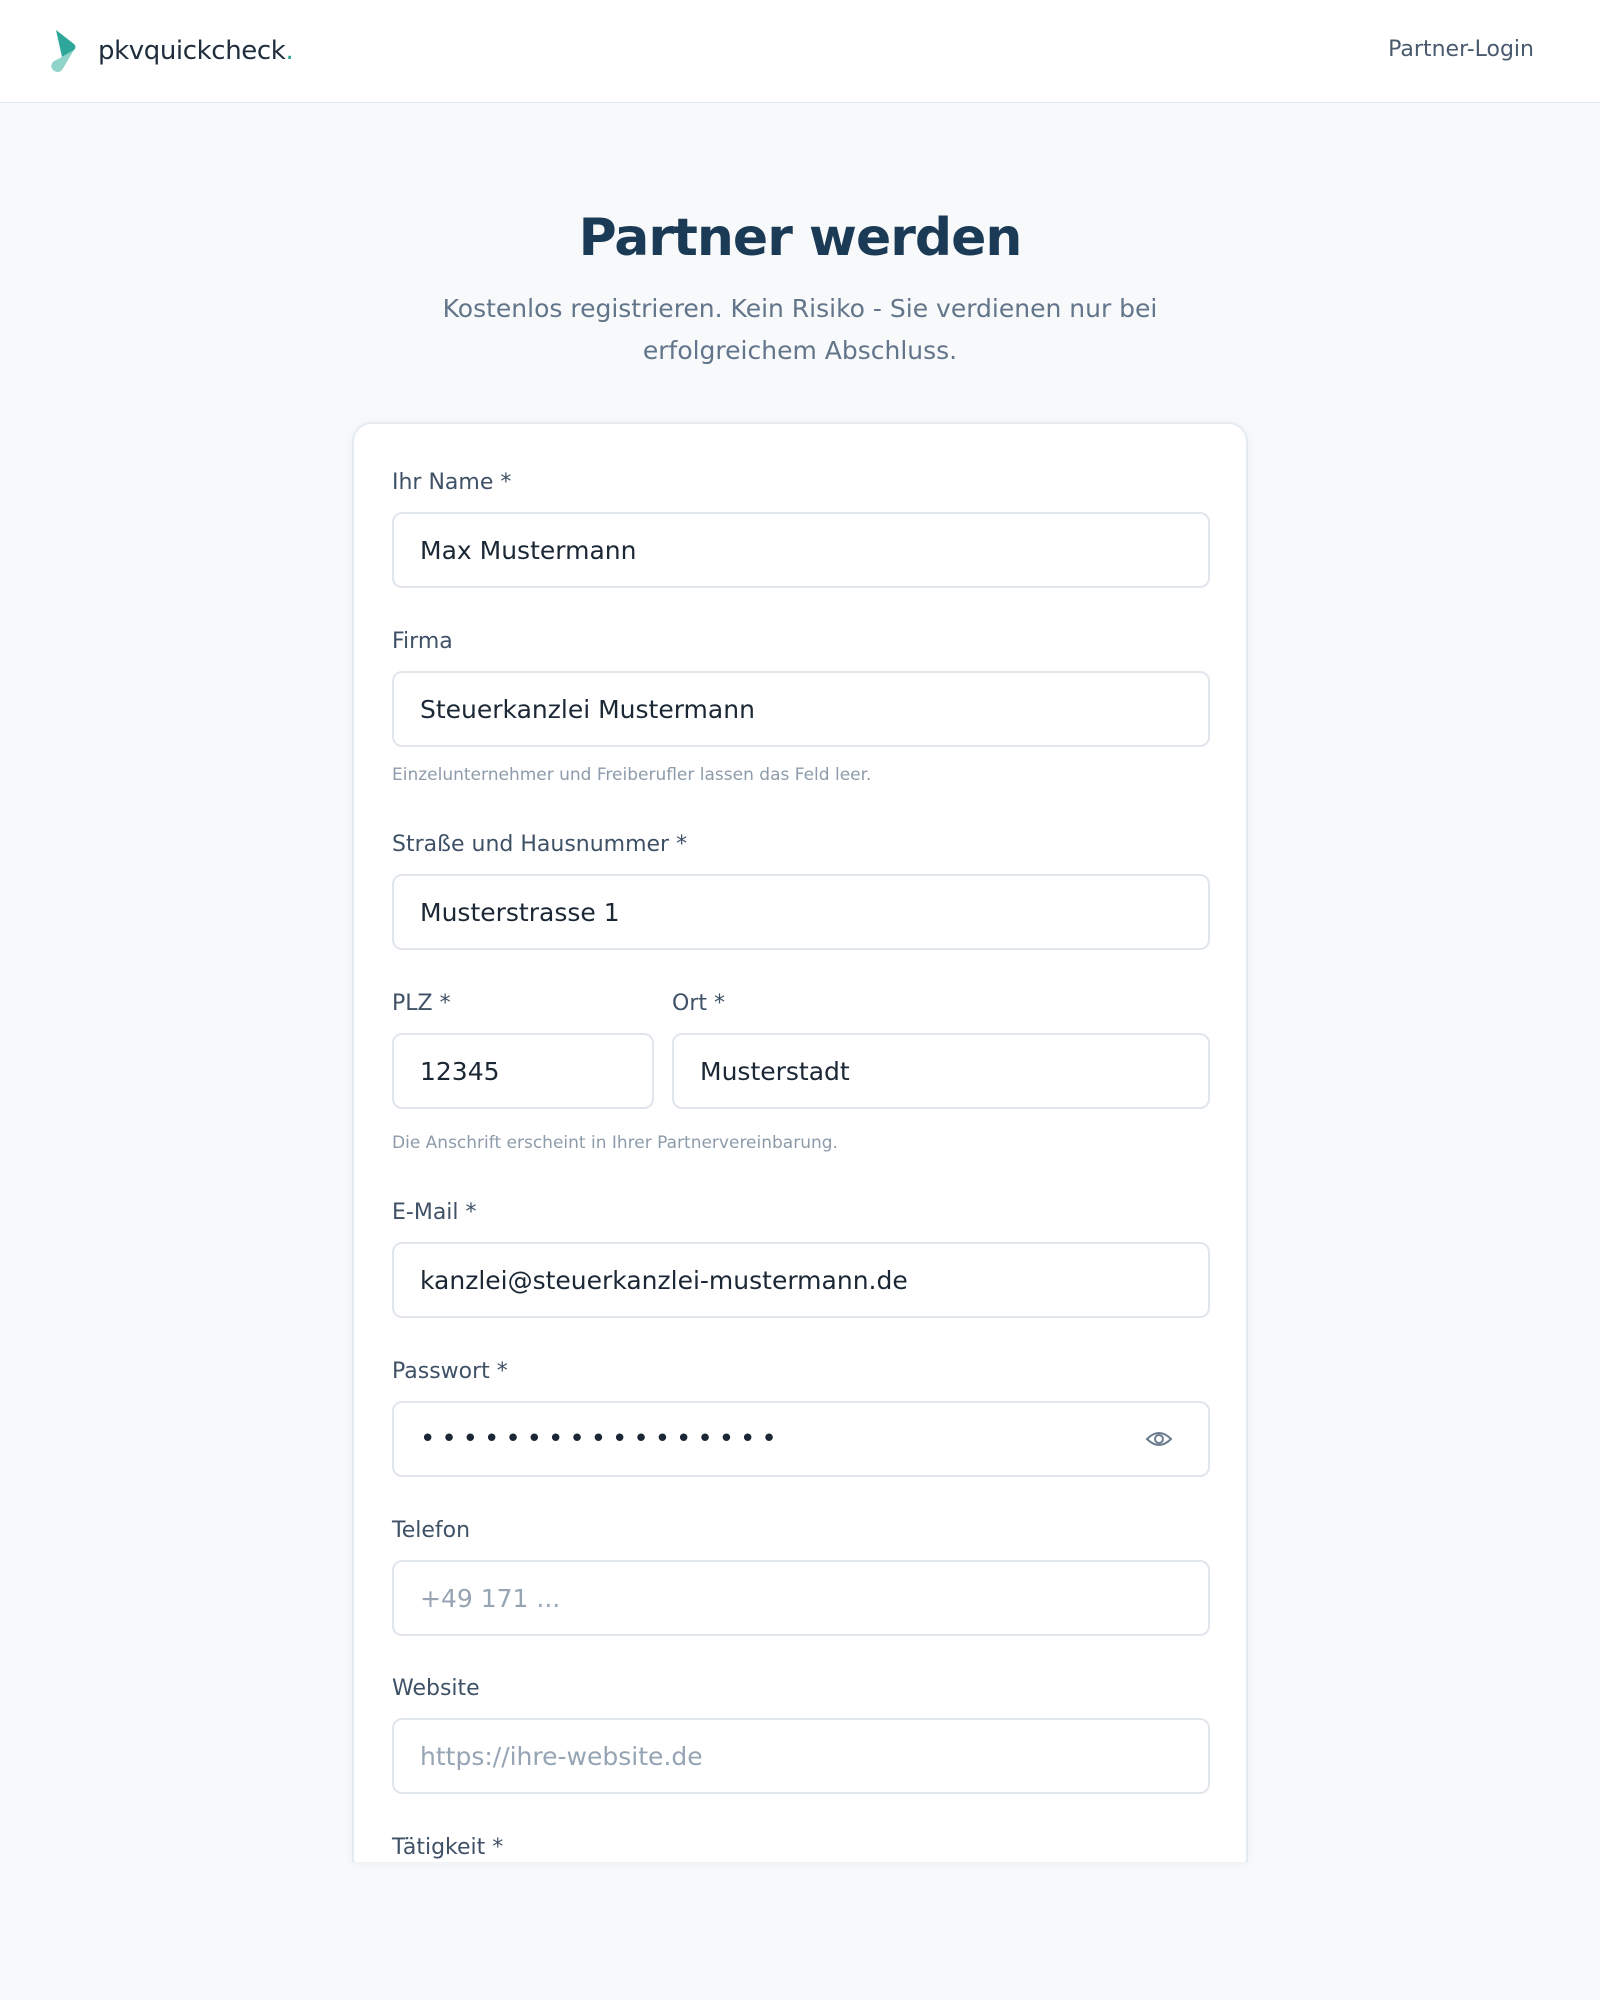 This screenshot has height=2000, width=1600. I want to click on brand-logo-link: pkvquickcheck., so click(170, 51).